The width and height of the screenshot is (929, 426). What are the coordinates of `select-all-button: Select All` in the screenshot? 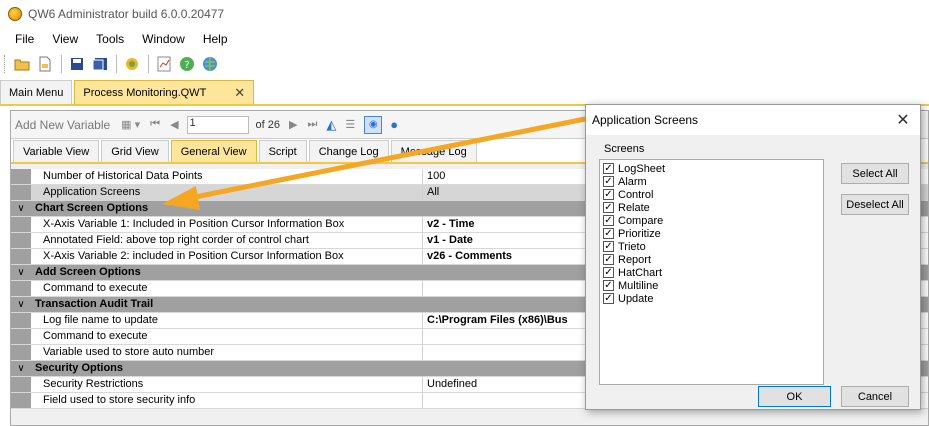 It's located at (875, 173).